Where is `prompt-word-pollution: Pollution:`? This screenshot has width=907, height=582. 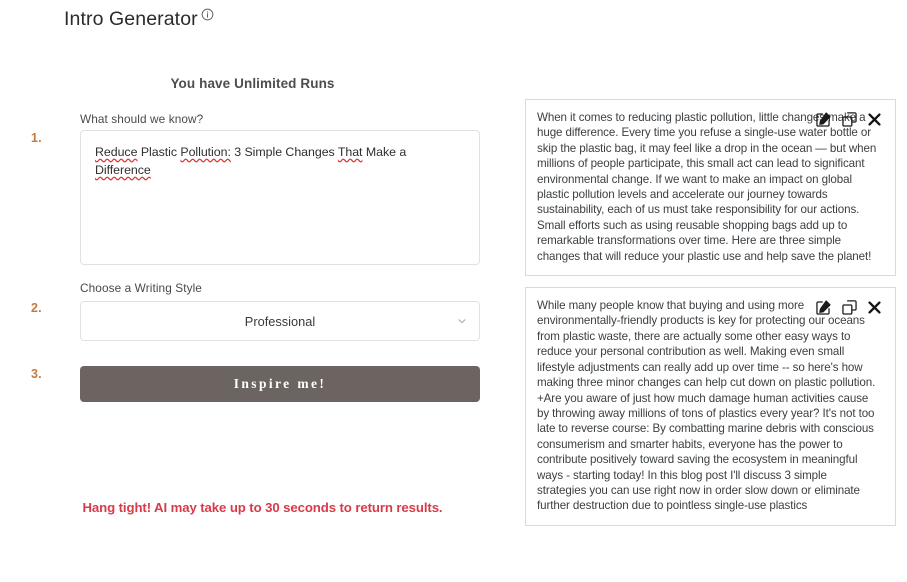 prompt-word-pollution: Pollution: is located at coordinates (205, 152).